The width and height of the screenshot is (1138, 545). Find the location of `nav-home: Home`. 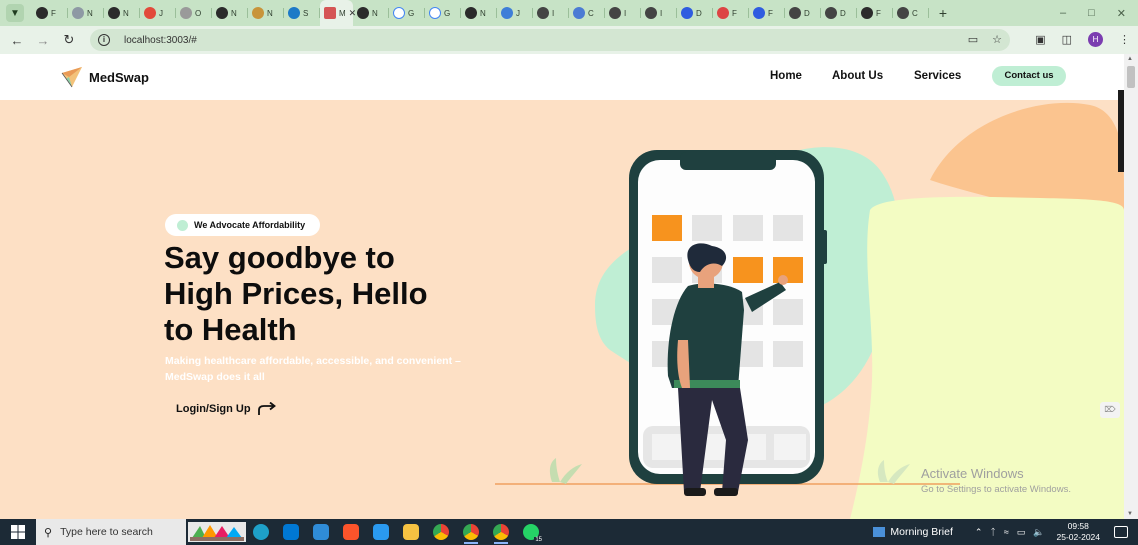

nav-home: Home is located at coordinates (786, 76).